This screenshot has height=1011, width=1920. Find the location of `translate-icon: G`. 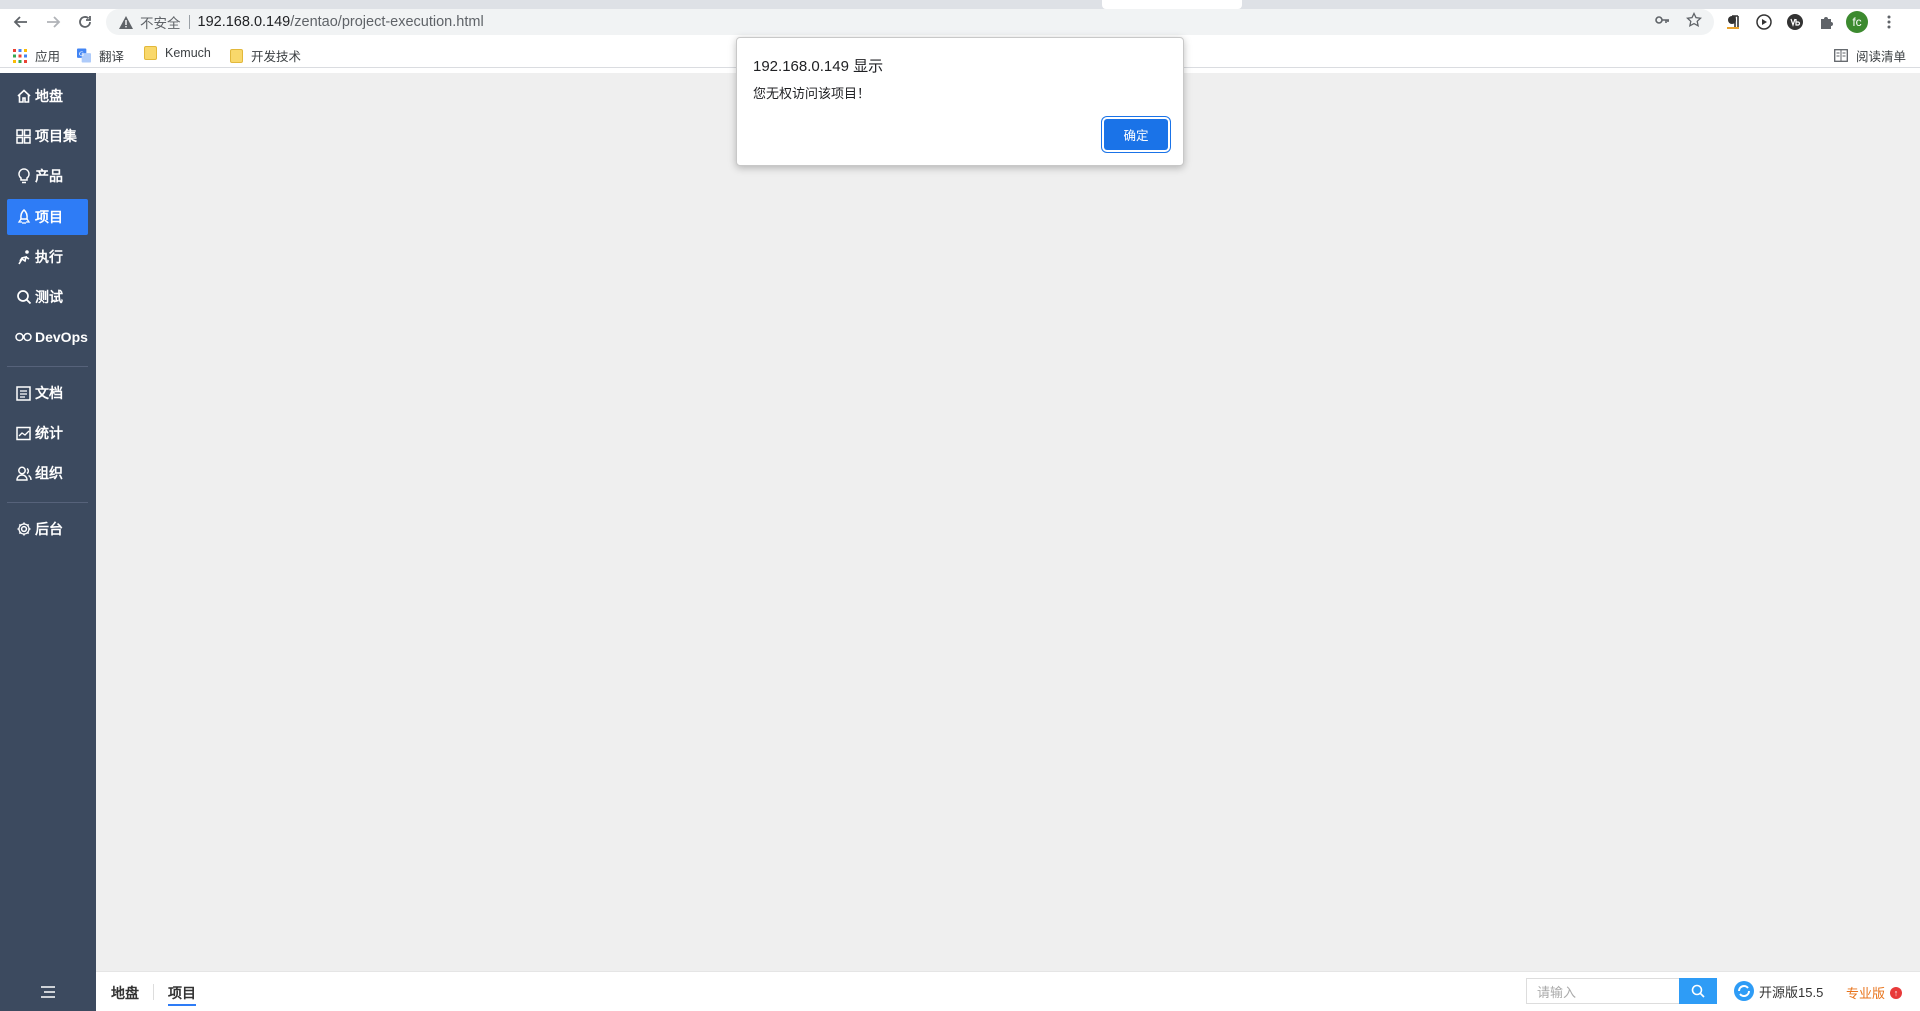

translate-icon: G is located at coordinates (84, 55).